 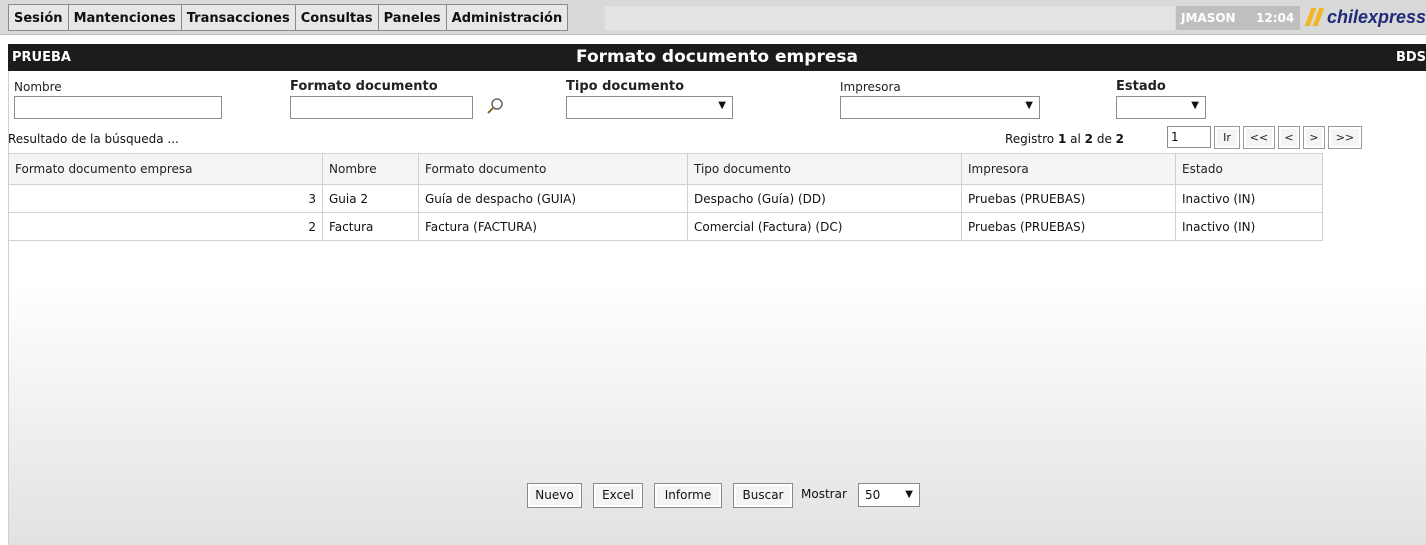 I want to click on menu-spacer, so click(x=890, y=18).